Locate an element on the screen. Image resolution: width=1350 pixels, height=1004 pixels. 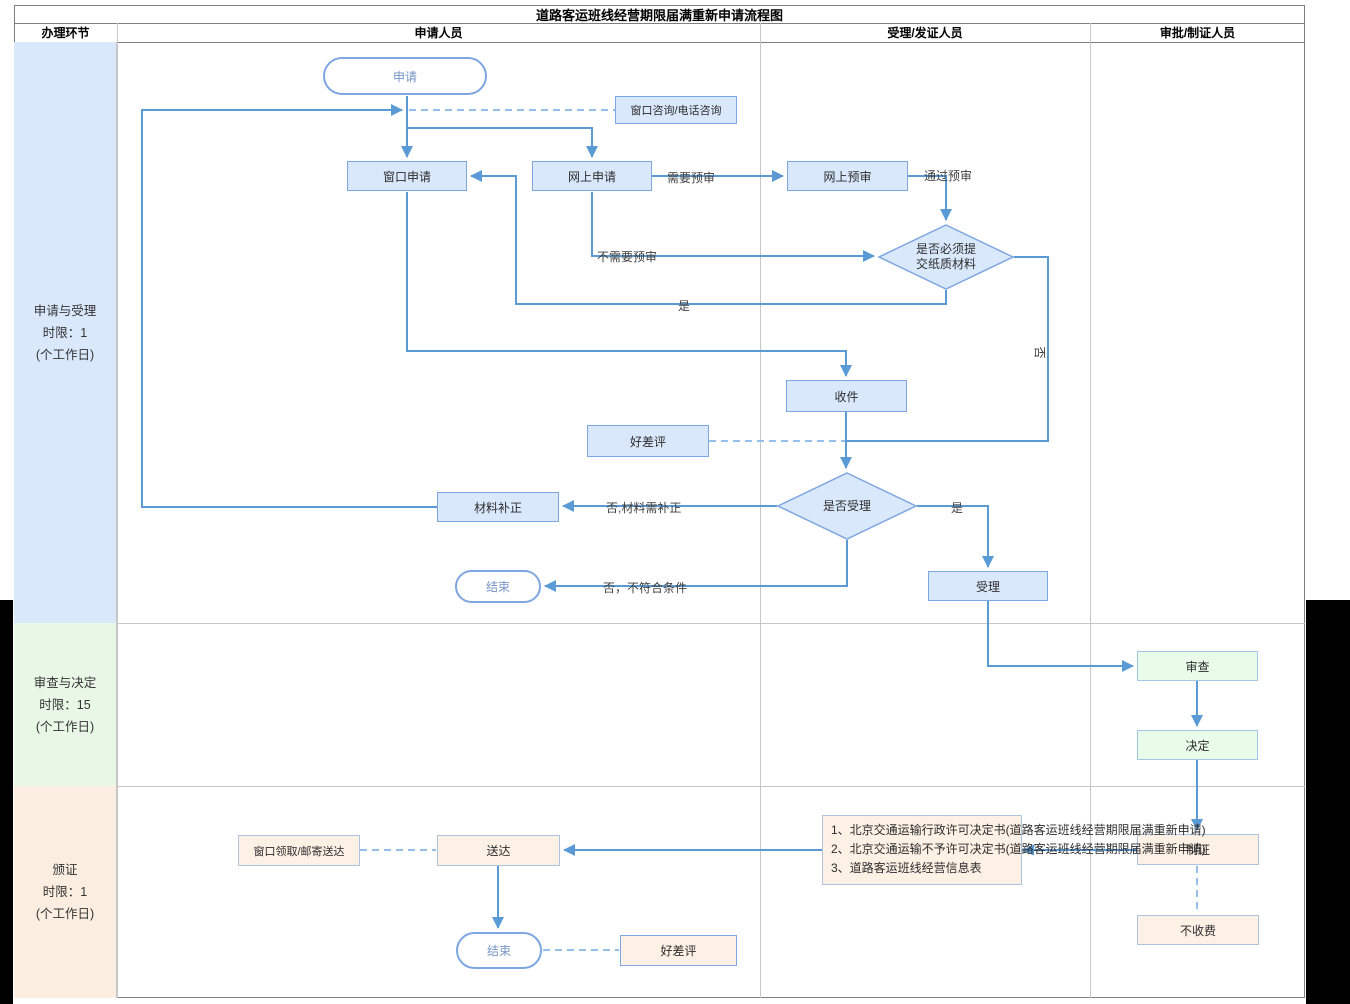
node-rating-bottom: 好差评 is located at coordinates (678, 950).